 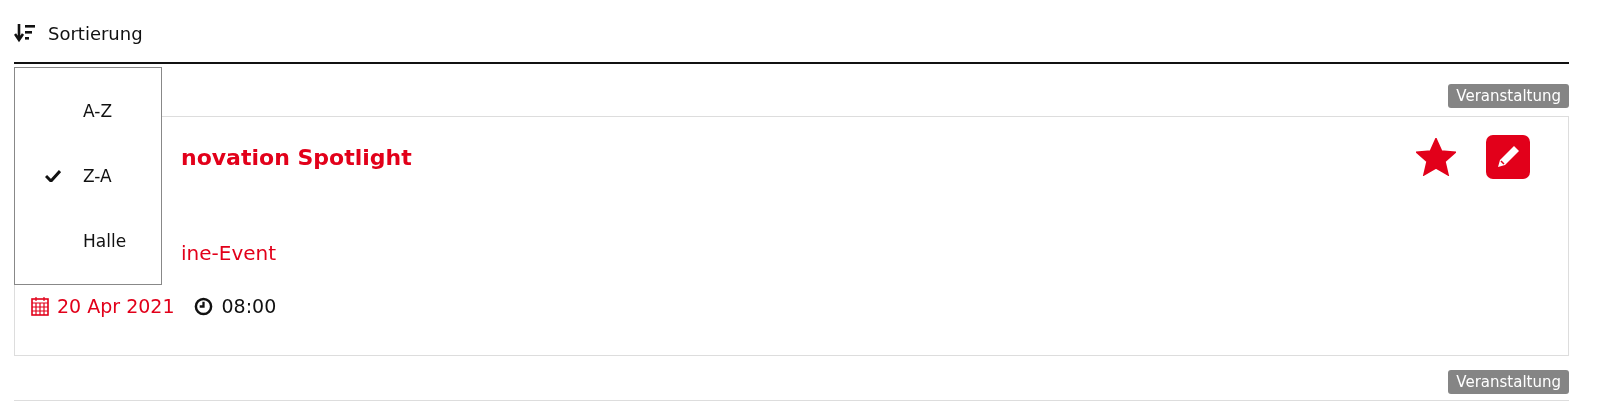 What do you see at coordinates (296, 157) in the screenshot?
I see `event-title: novation Spotlight` at bounding box center [296, 157].